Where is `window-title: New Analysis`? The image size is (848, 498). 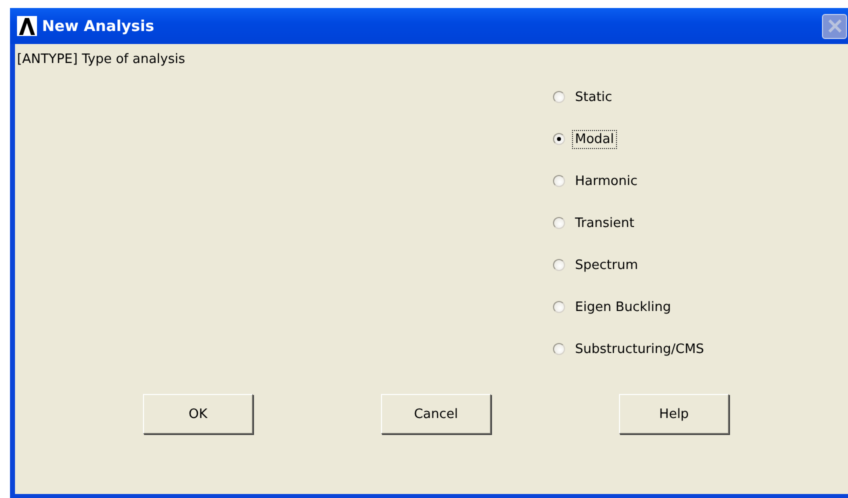 window-title: New Analysis is located at coordinates (99, 26).